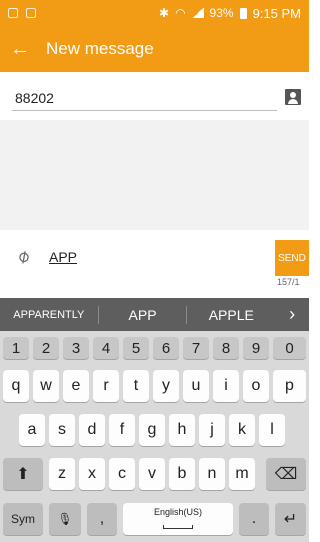 This screenshot has width=320, height=542. What do you see at coordinates (286, 474) in the screenshot?
I see `backspace-key: ⌫` at bounding box center [286, 474].